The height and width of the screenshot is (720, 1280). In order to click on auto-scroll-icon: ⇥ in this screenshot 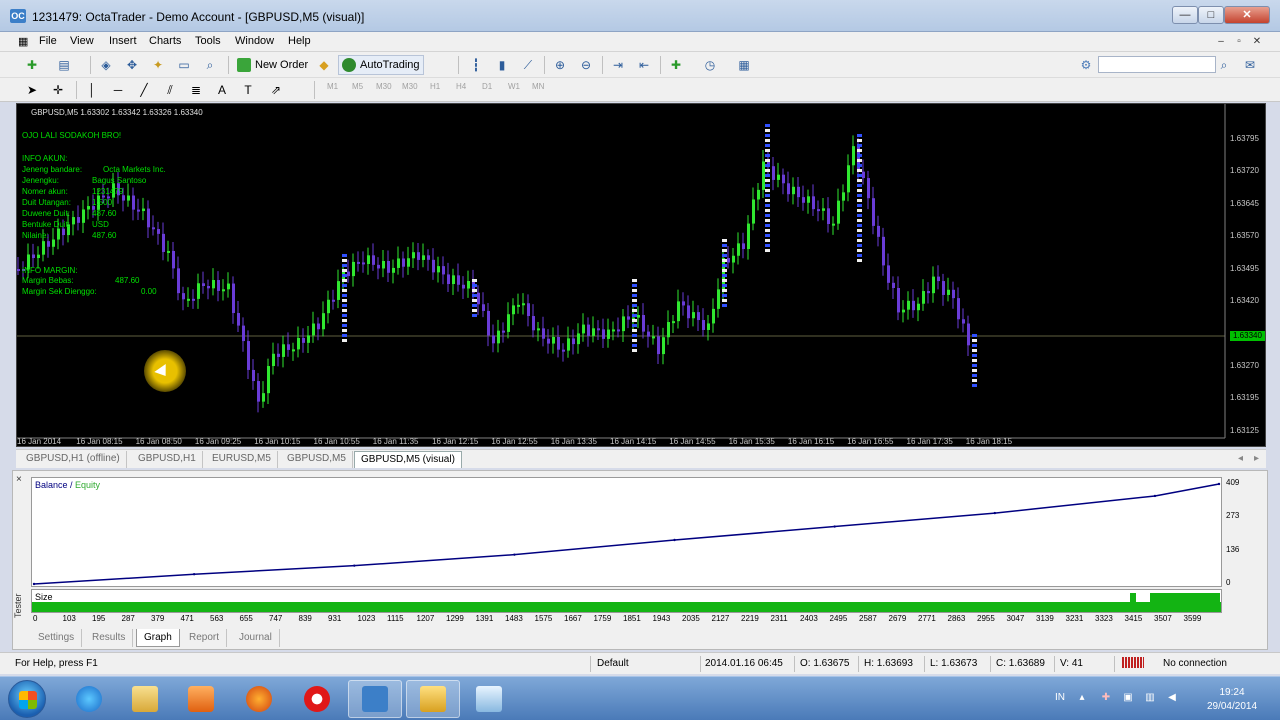, I will do `click(618, 65)`.